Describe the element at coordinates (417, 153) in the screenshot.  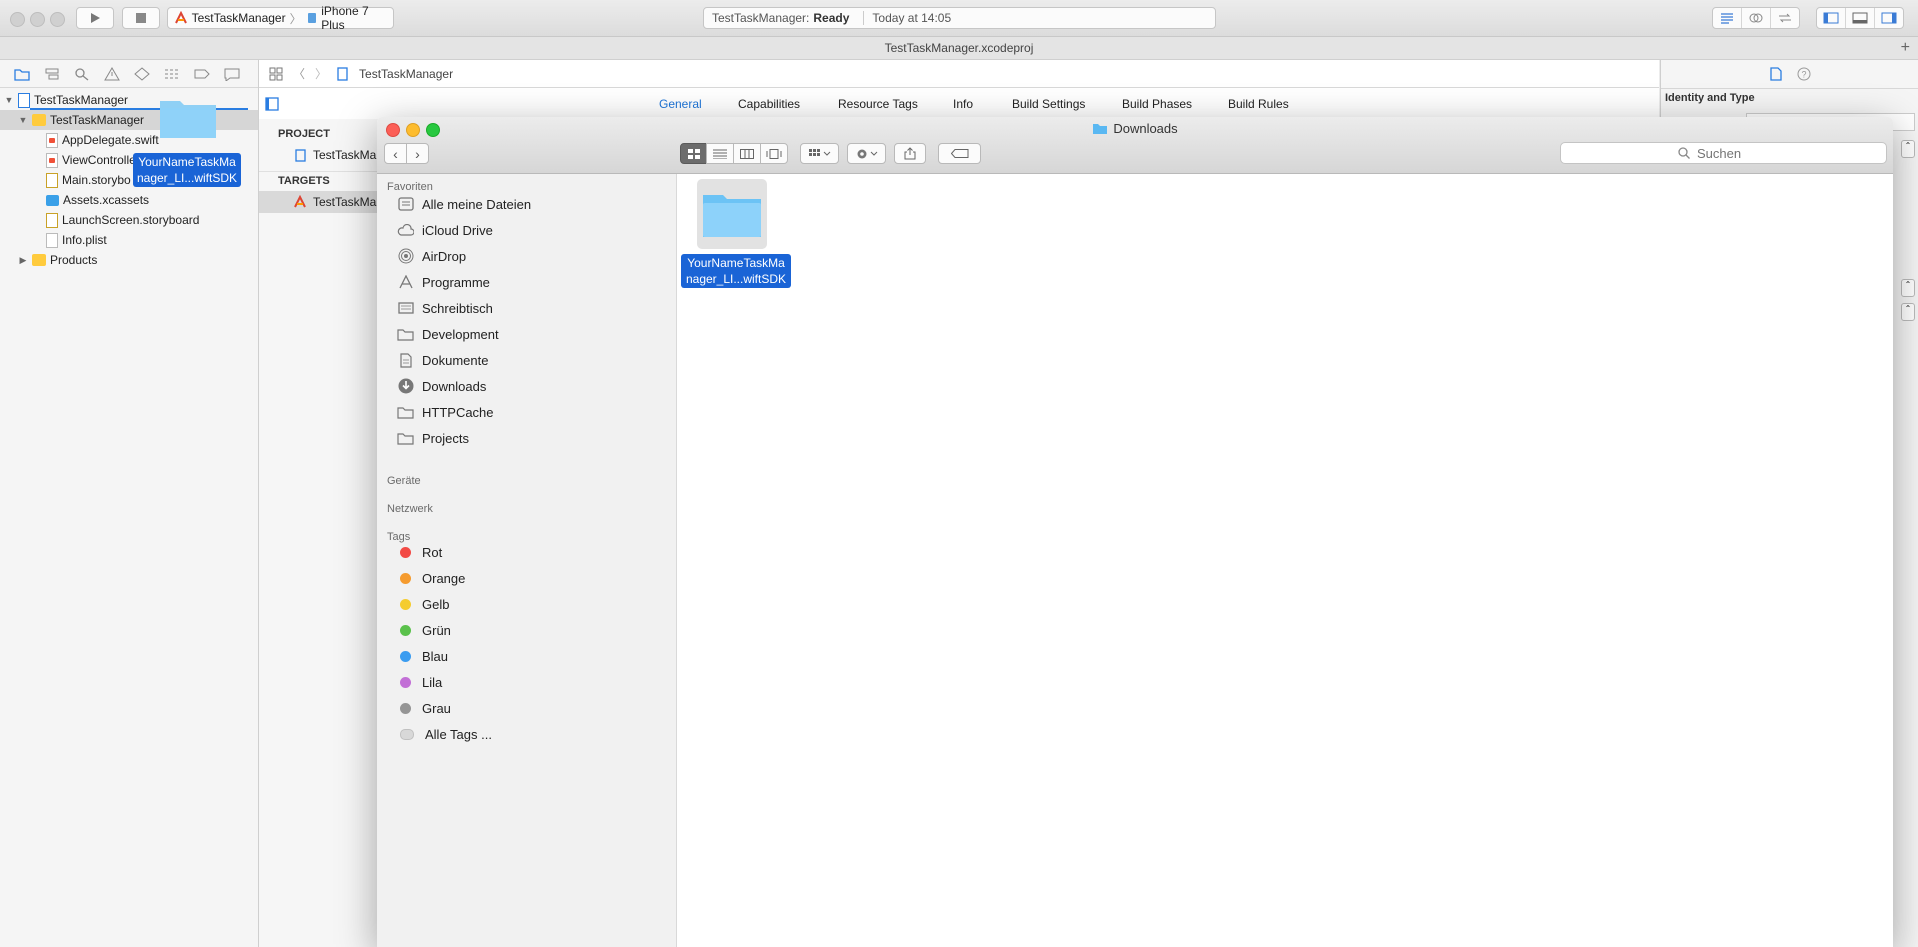
I see `forward-button: ›` at that location.